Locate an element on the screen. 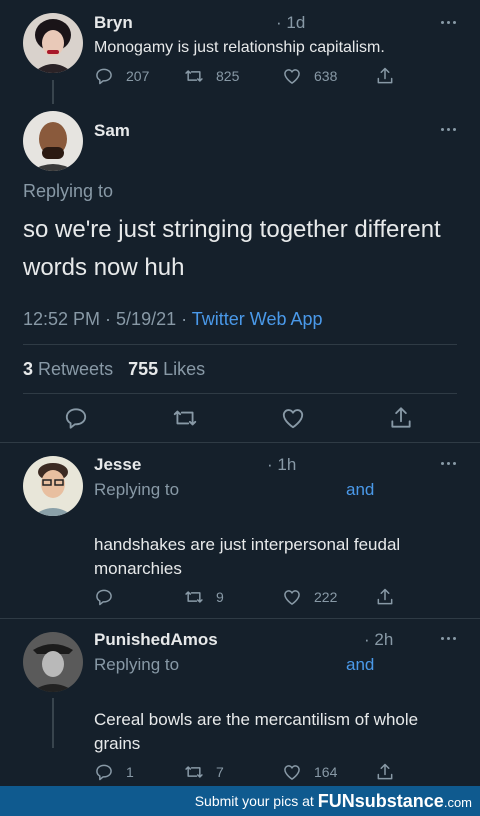 Image resolution: width=480 pixels, height=816 pixels. like-count: 638 is located at coordinates (326, 76).